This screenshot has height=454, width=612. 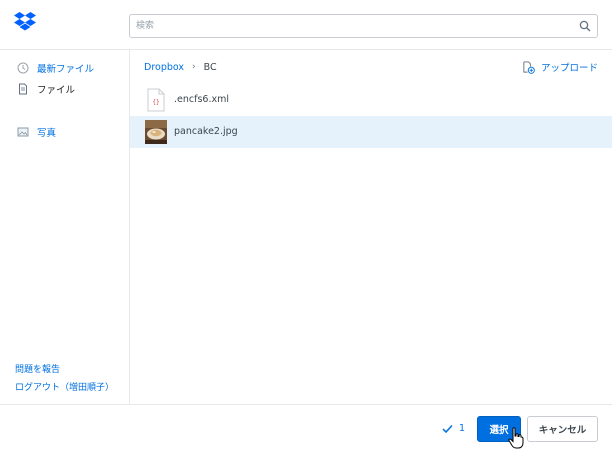 What do you see at coordinates (23, 89) in the screenshot?
I see `file-icon` at bounding box center [23, 89].